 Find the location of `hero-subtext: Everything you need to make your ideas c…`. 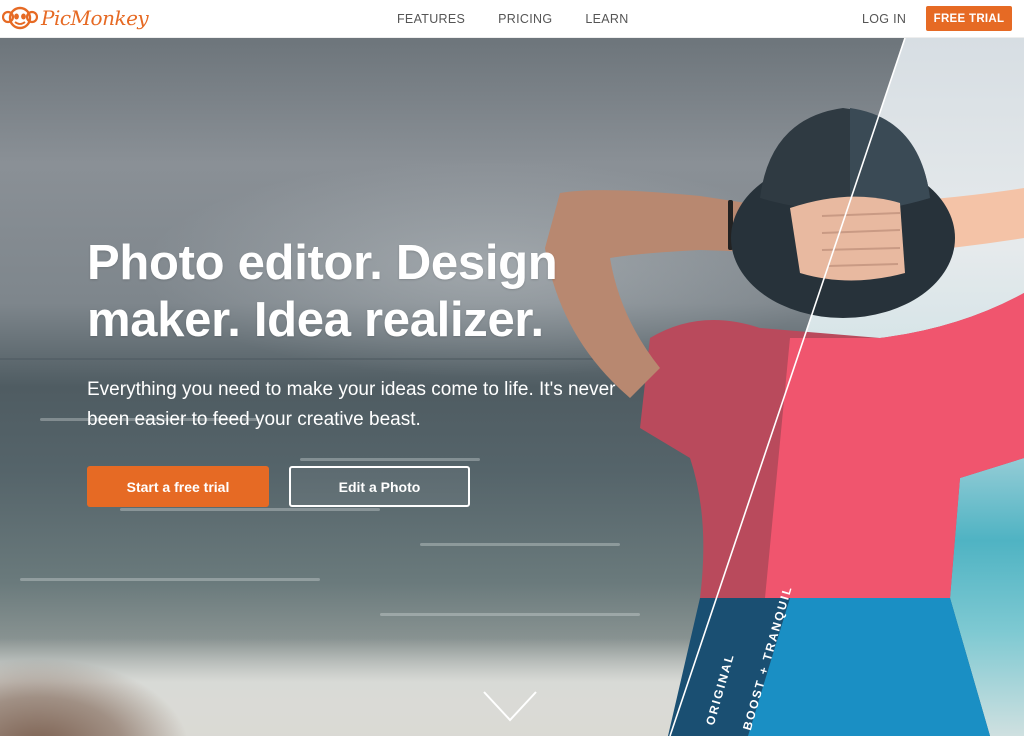

hero-subtext: Everything you need to make your ideas c… is located at coordinates (351, 404).